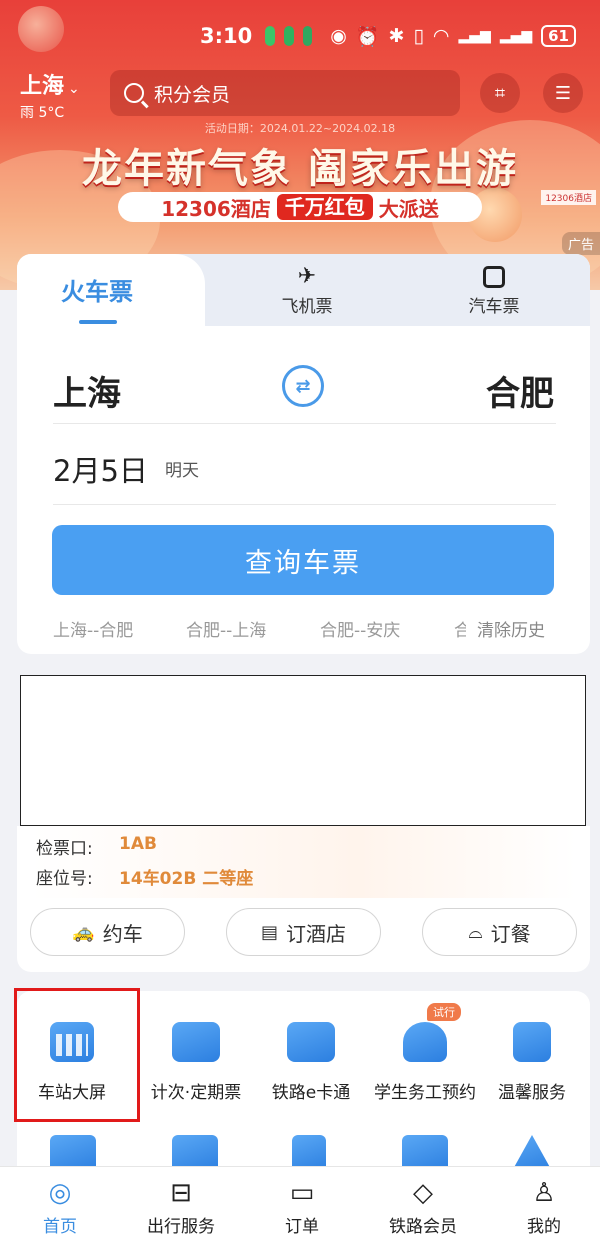 The width and height of the screenshot is (600, 1249). I want to click on nav-label: 出行服务, so click(181, 1227).